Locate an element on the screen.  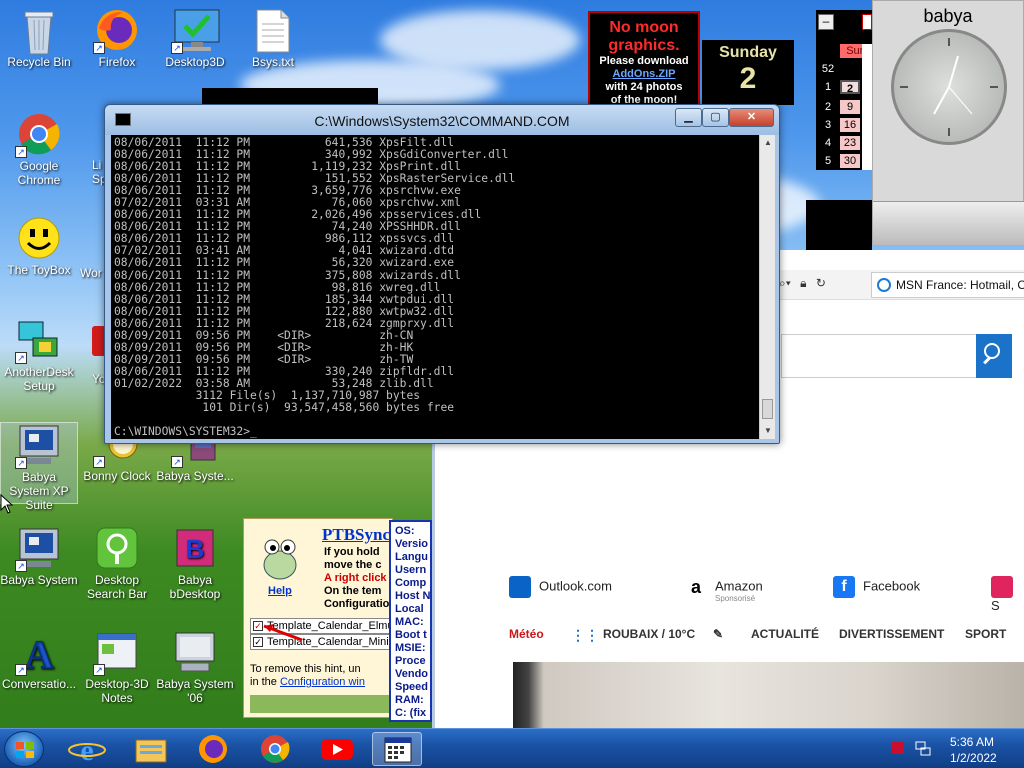
network-icon is located at coordinates (923, 749).